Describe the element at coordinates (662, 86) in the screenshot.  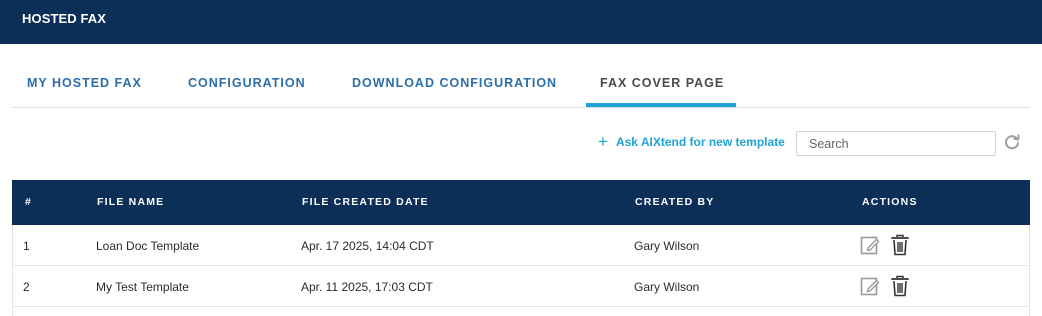
I see `tab-fax-cover-page: FAX COVER PAGE` at that location.